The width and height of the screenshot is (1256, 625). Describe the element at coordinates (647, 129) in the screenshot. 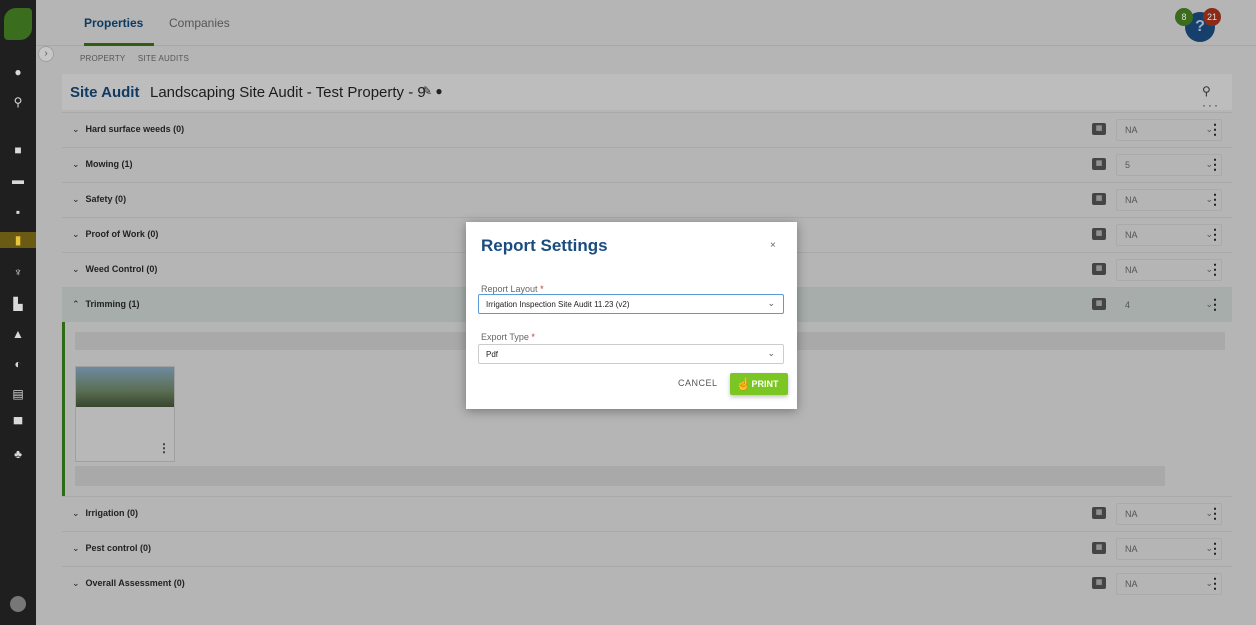

I see `section-hard-surface-weeds: ⌄ Hard surface weeds (0) ▦ NA ⌄ ⋮` at that location.